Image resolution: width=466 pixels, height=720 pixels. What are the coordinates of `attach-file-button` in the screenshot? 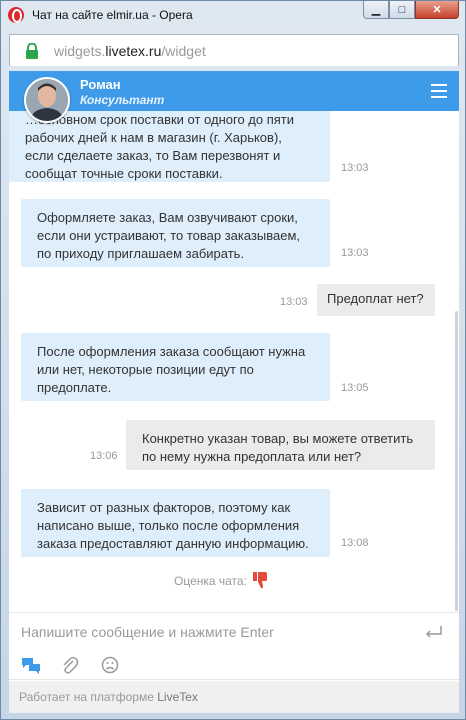 It's located at (71, 666).